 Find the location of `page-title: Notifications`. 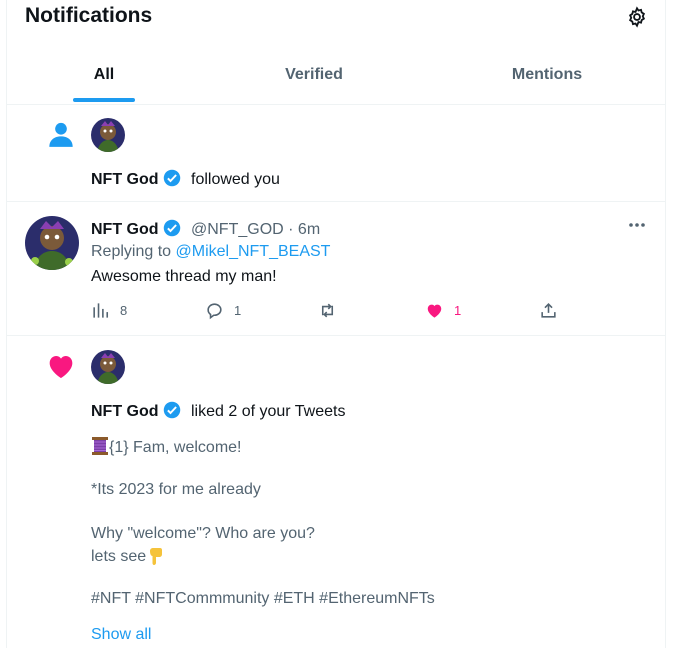

page-title: Notifications is located at coordinates (89, 15).